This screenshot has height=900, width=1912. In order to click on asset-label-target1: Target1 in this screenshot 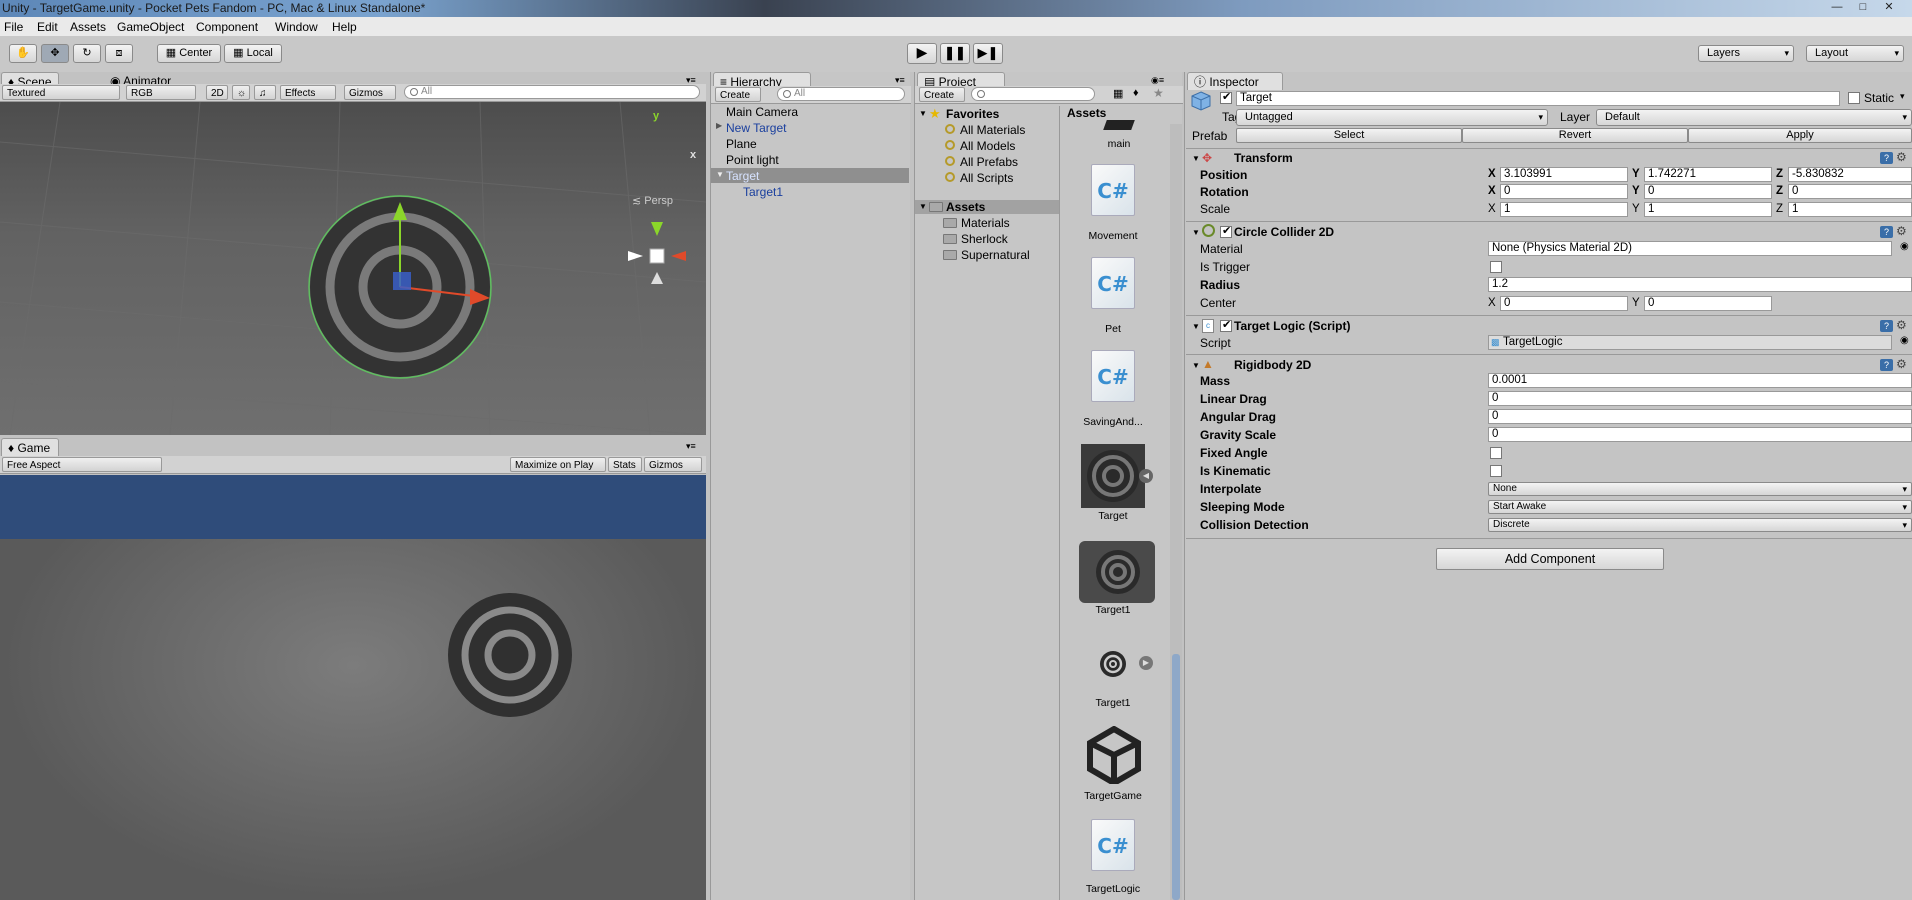, I will do `click(1113, 703)`.